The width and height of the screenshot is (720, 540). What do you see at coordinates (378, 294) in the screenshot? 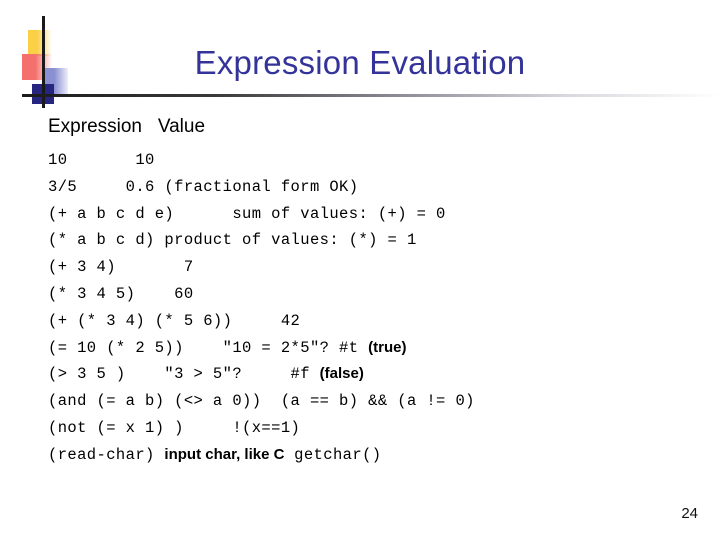
I see `table-row: (* 3 4 5) 60` at bounding box center [378, 294].